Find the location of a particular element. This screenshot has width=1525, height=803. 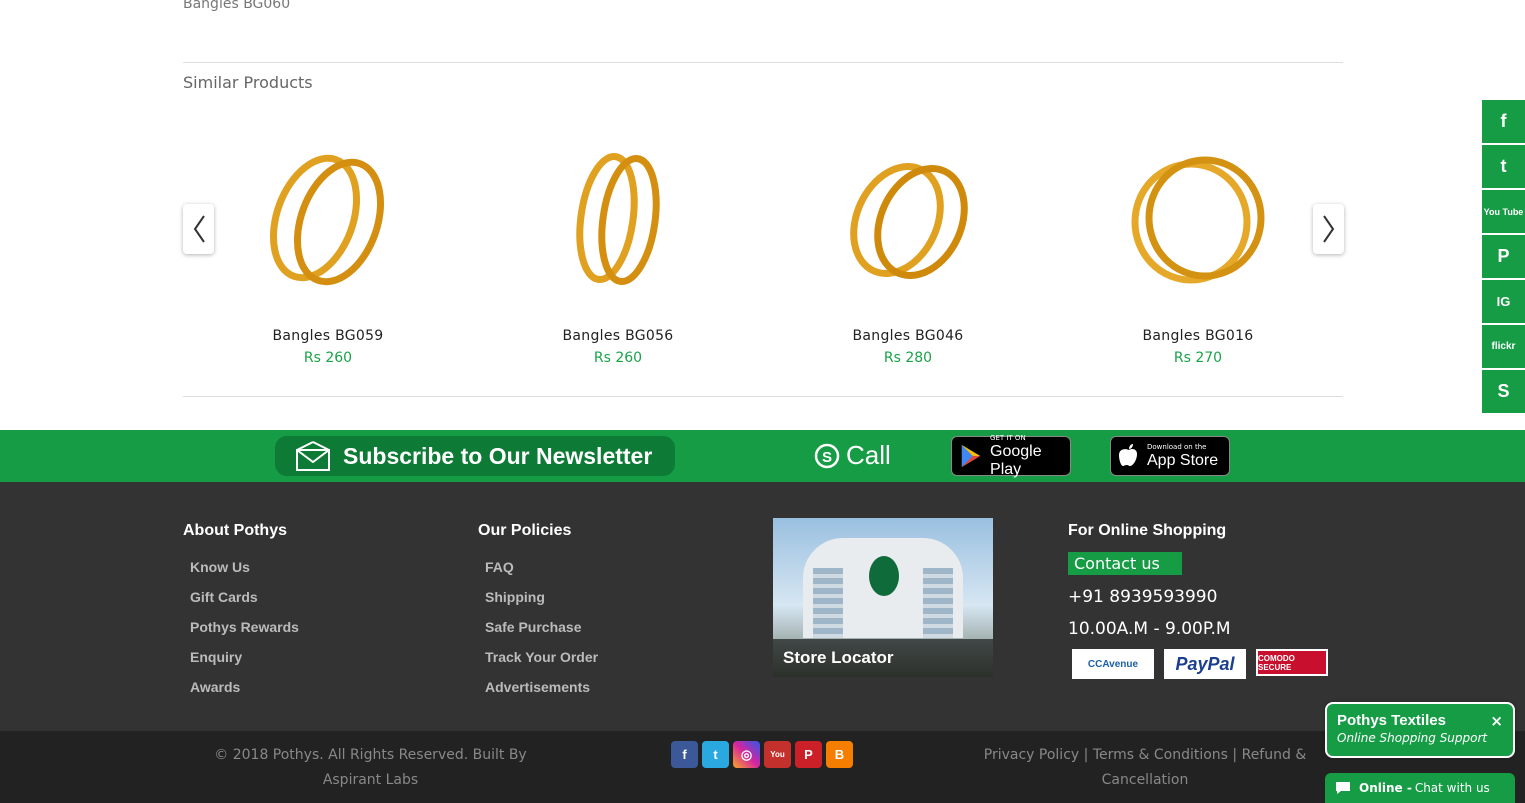

side-social-bar: f t You Tube P IG flickr S is located at coordinates (1503, 257).